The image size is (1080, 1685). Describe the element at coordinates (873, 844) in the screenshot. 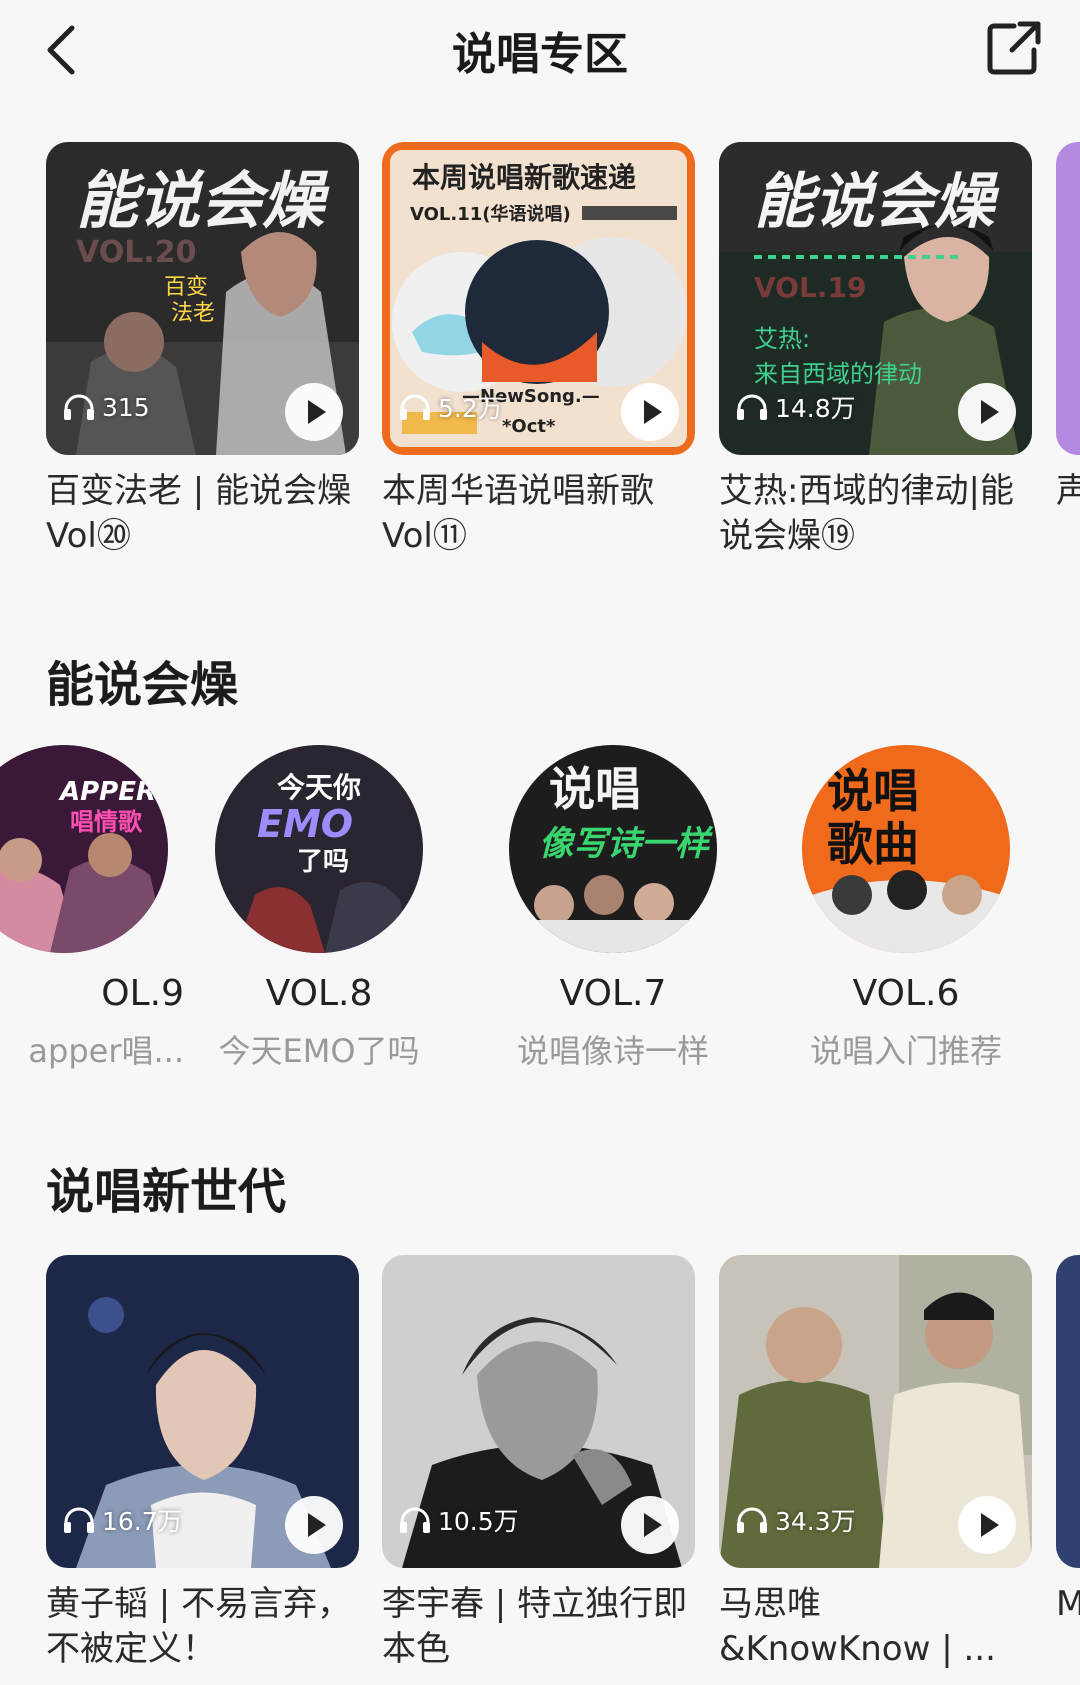

I see `svg-text: 歌曲` at that location.